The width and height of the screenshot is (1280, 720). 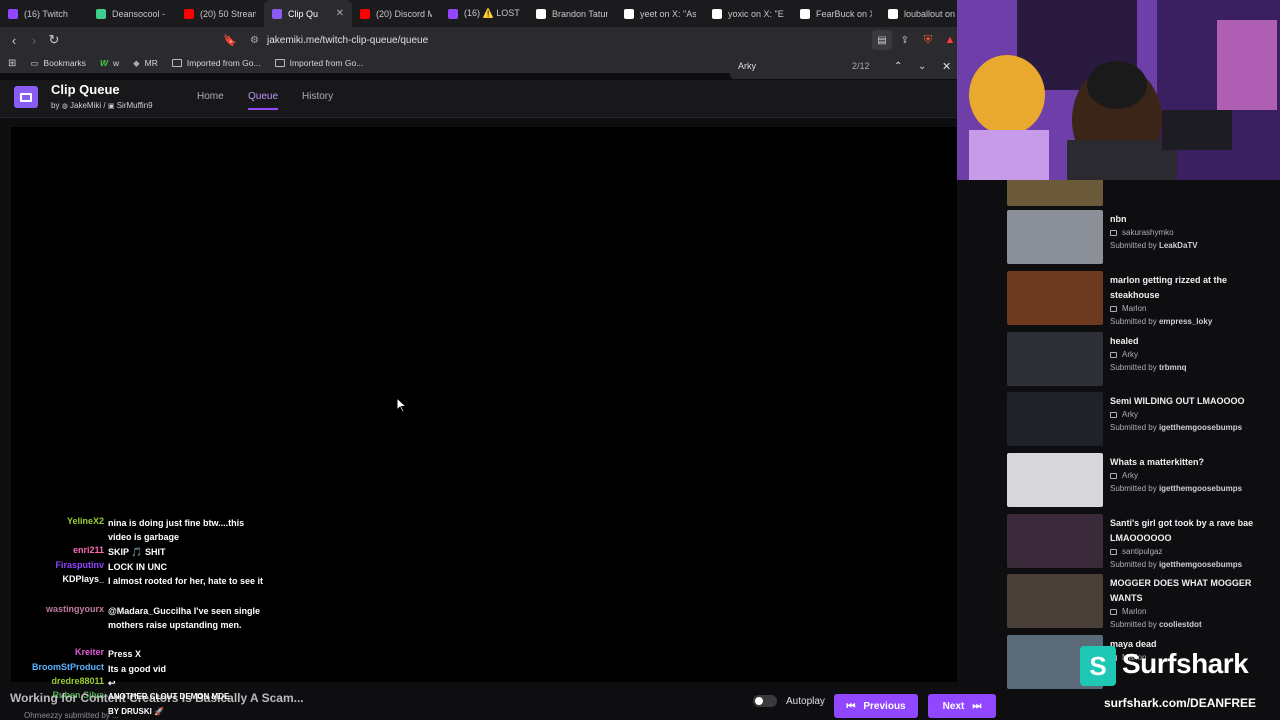 What do you see at coordinates (928, 40) in the screenshot?
I see `brave-shield-icon: ⛨` at bounding box center [928, 40].